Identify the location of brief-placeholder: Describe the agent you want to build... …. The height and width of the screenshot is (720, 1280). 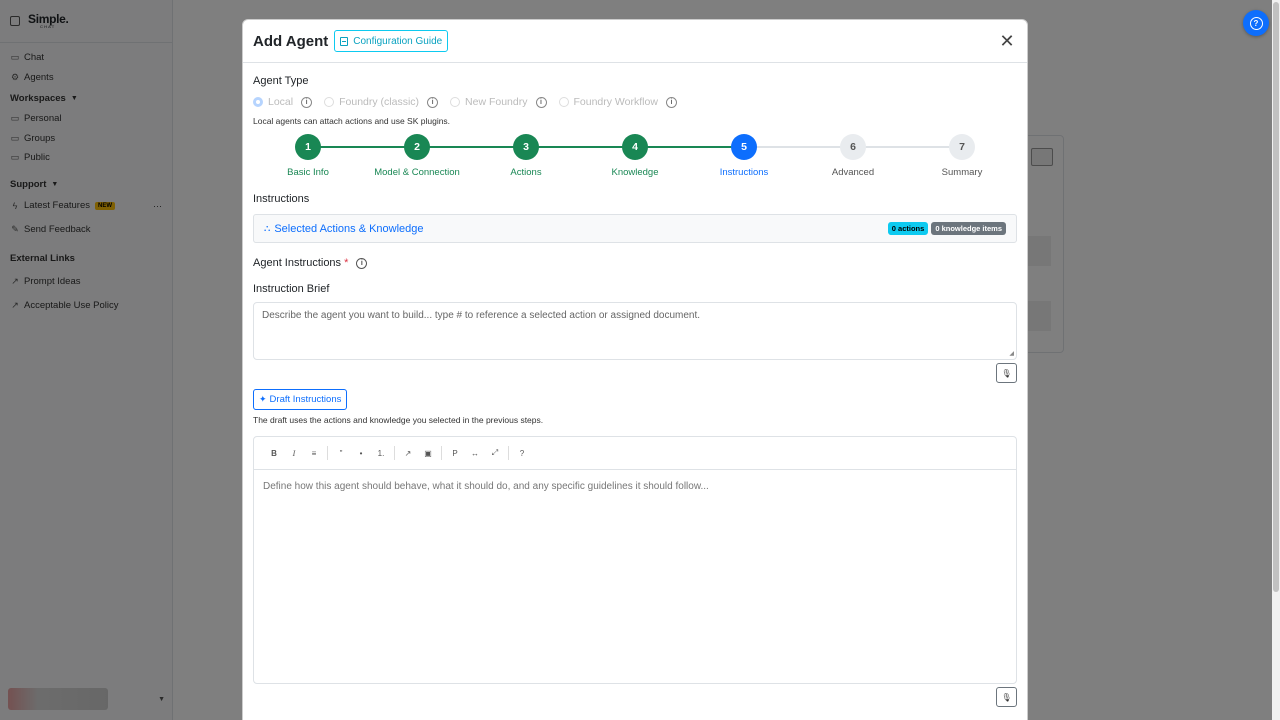
(481, 315).